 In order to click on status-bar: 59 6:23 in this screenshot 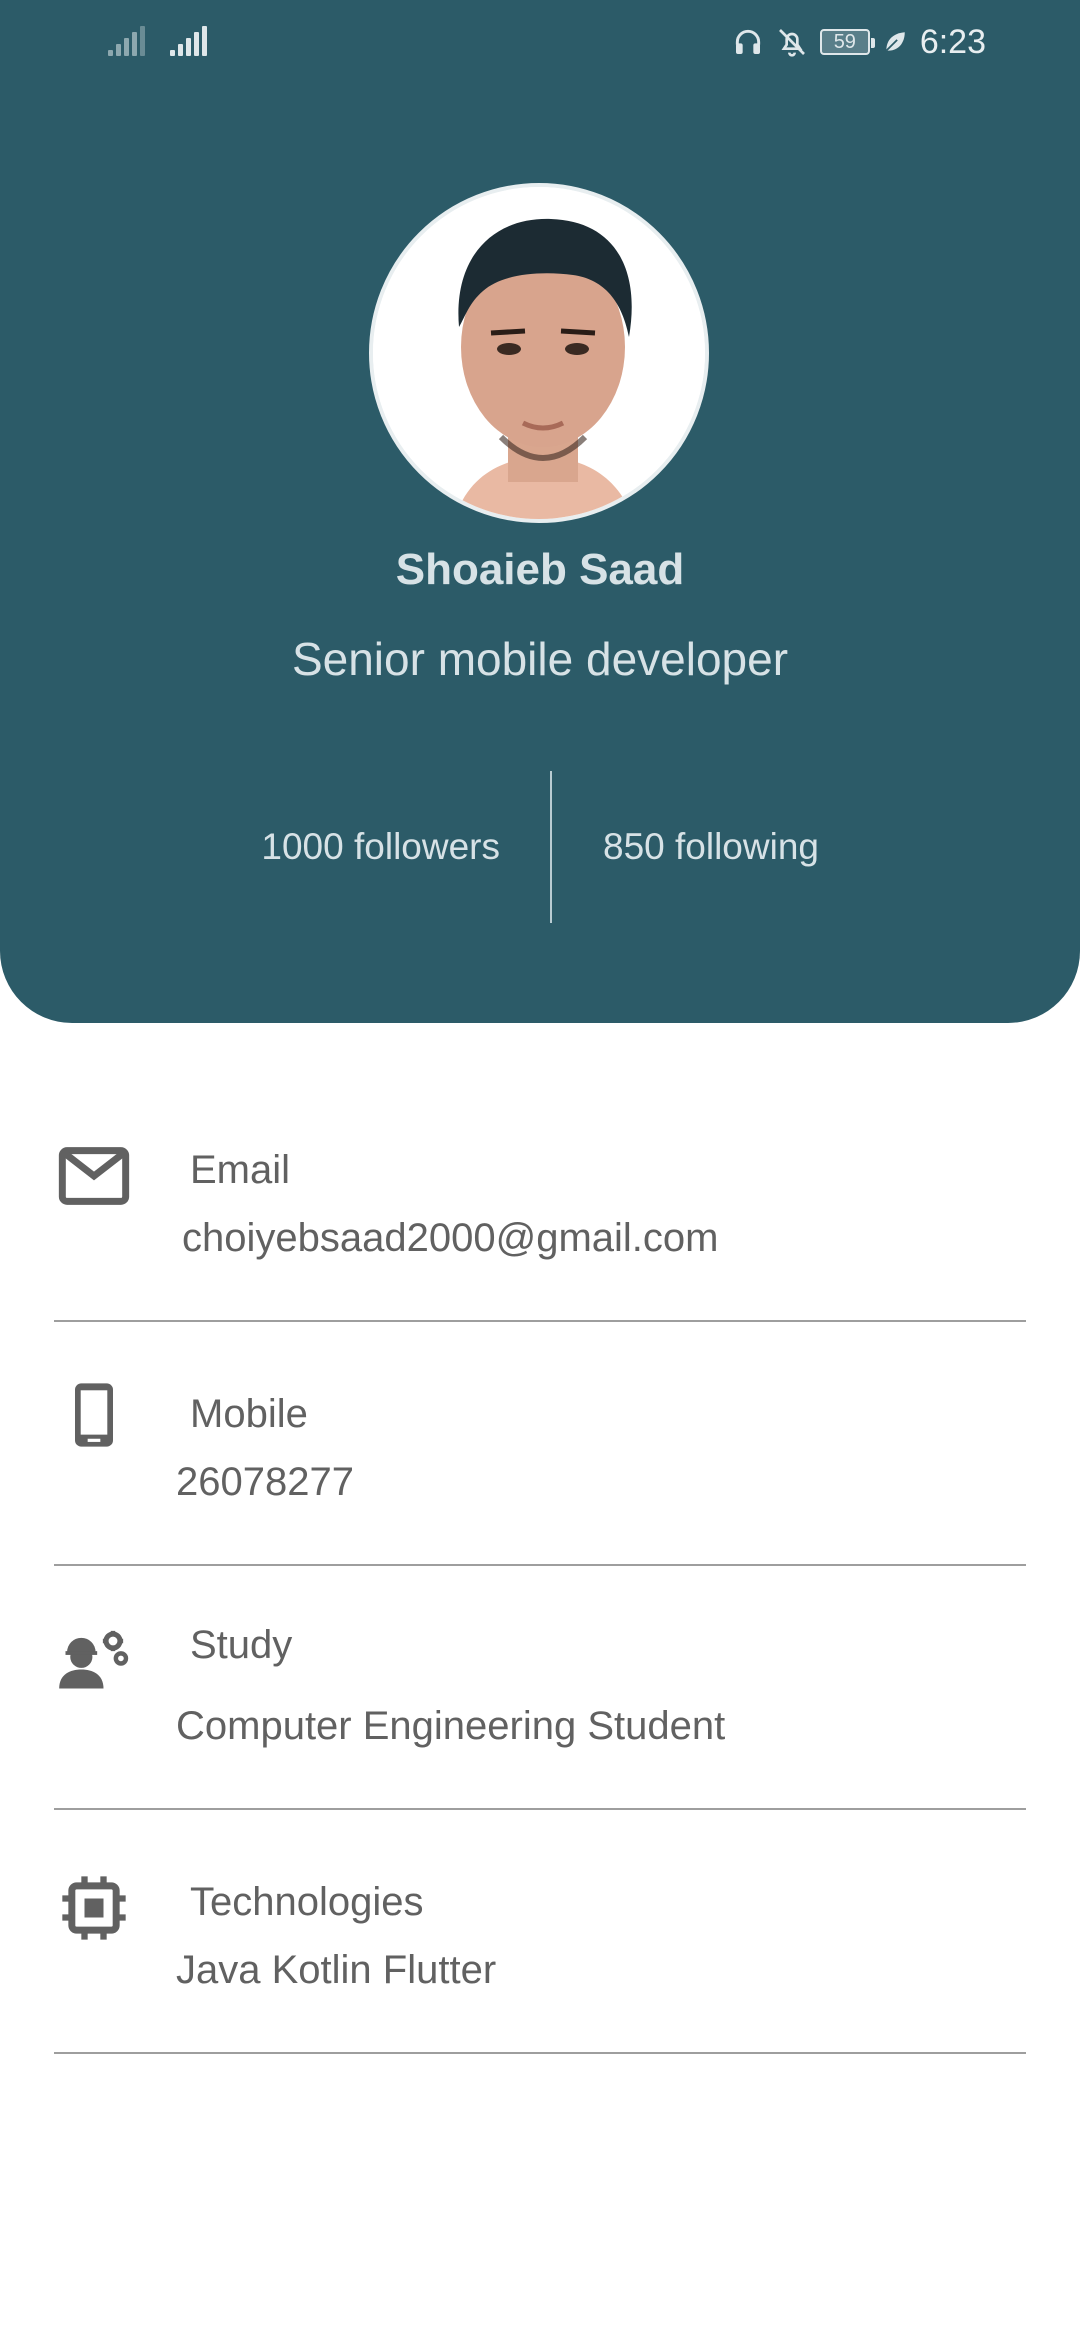, I will do `click(540, 45)`.